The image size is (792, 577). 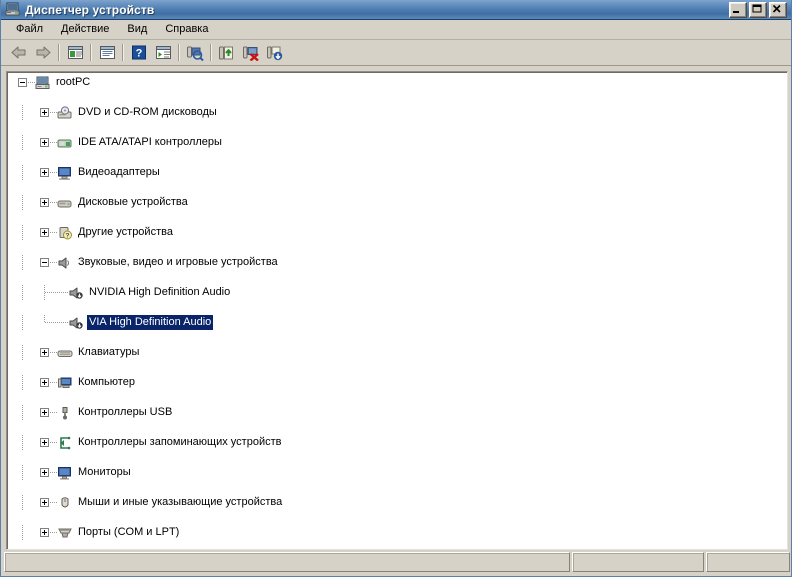 What do you see at coordinates (106, 382) in the screenshot?
I see `tree-node-label: Компьютер` at bounding box center [106, 382].